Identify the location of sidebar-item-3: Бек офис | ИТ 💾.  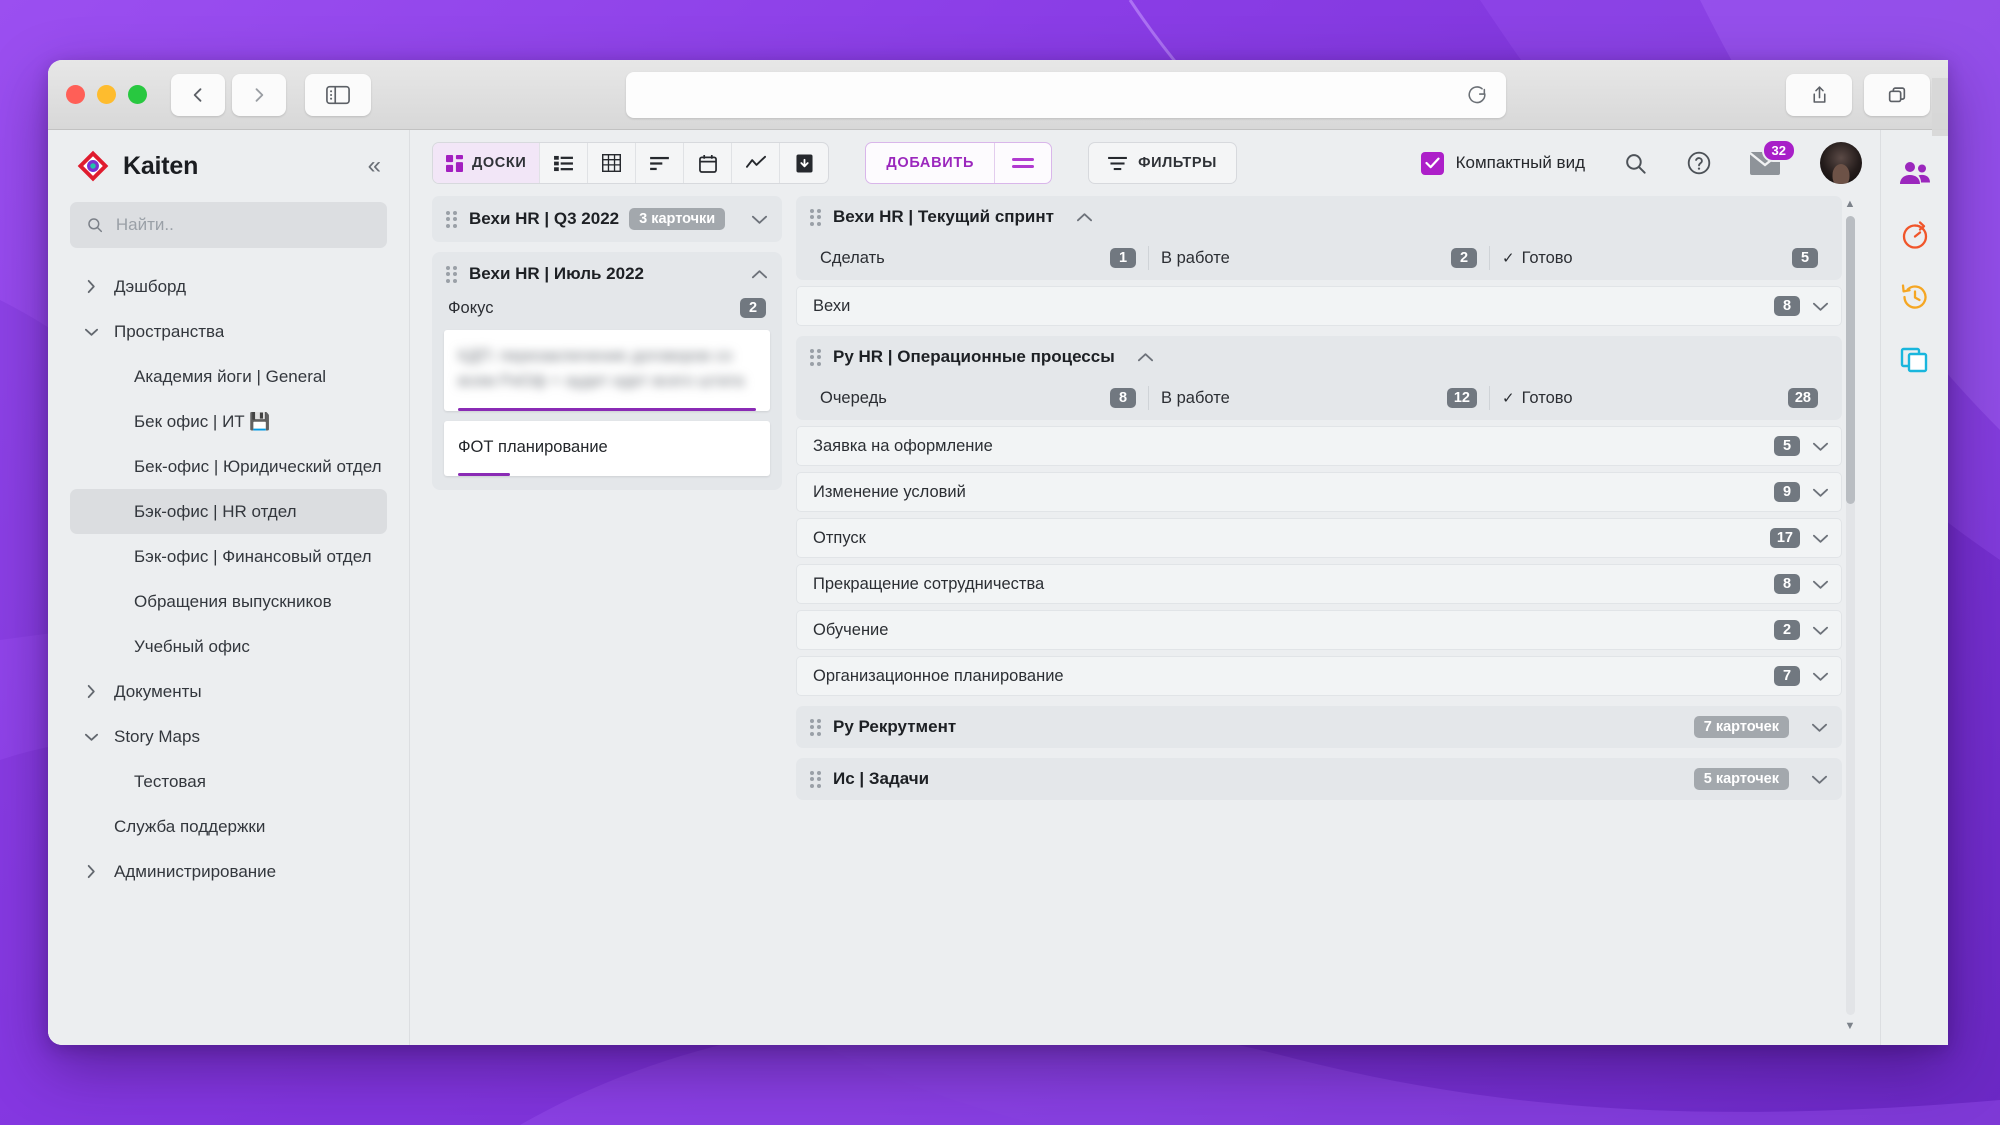
(228, 421).